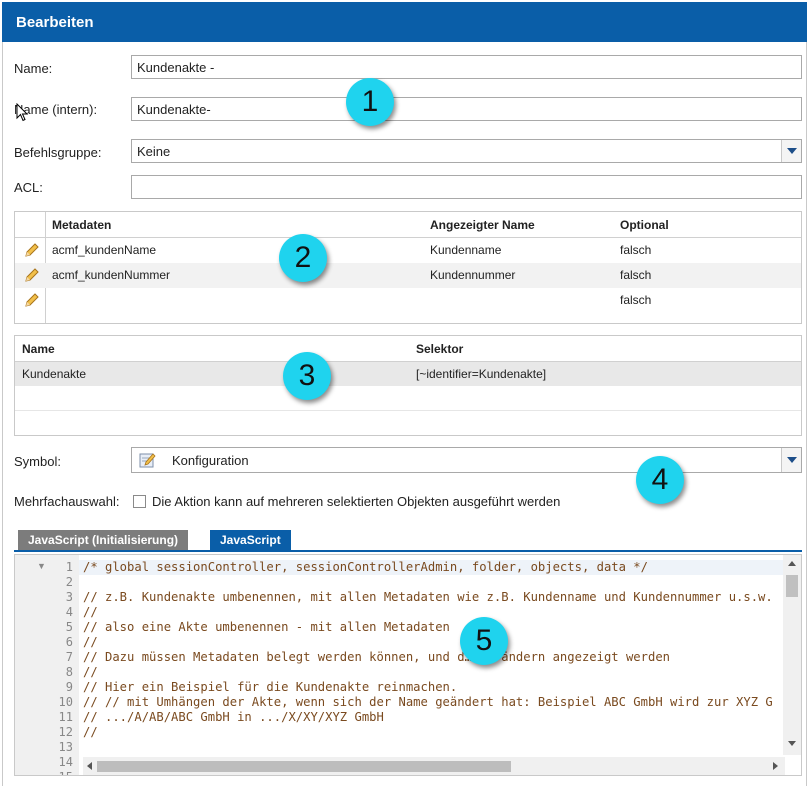 This screenshot has height=786, width=809. I want to click on befehlsgruppe-select: Keine, so click(466, 151).